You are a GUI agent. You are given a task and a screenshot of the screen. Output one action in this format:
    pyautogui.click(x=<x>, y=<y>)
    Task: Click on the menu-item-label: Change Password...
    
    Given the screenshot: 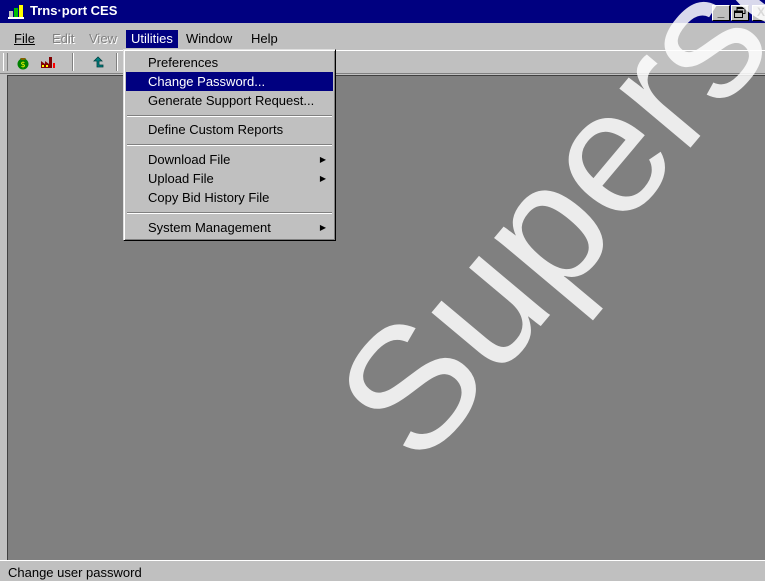 What is the action you would take?
    pyautogui.click(x=207, y=81)
    